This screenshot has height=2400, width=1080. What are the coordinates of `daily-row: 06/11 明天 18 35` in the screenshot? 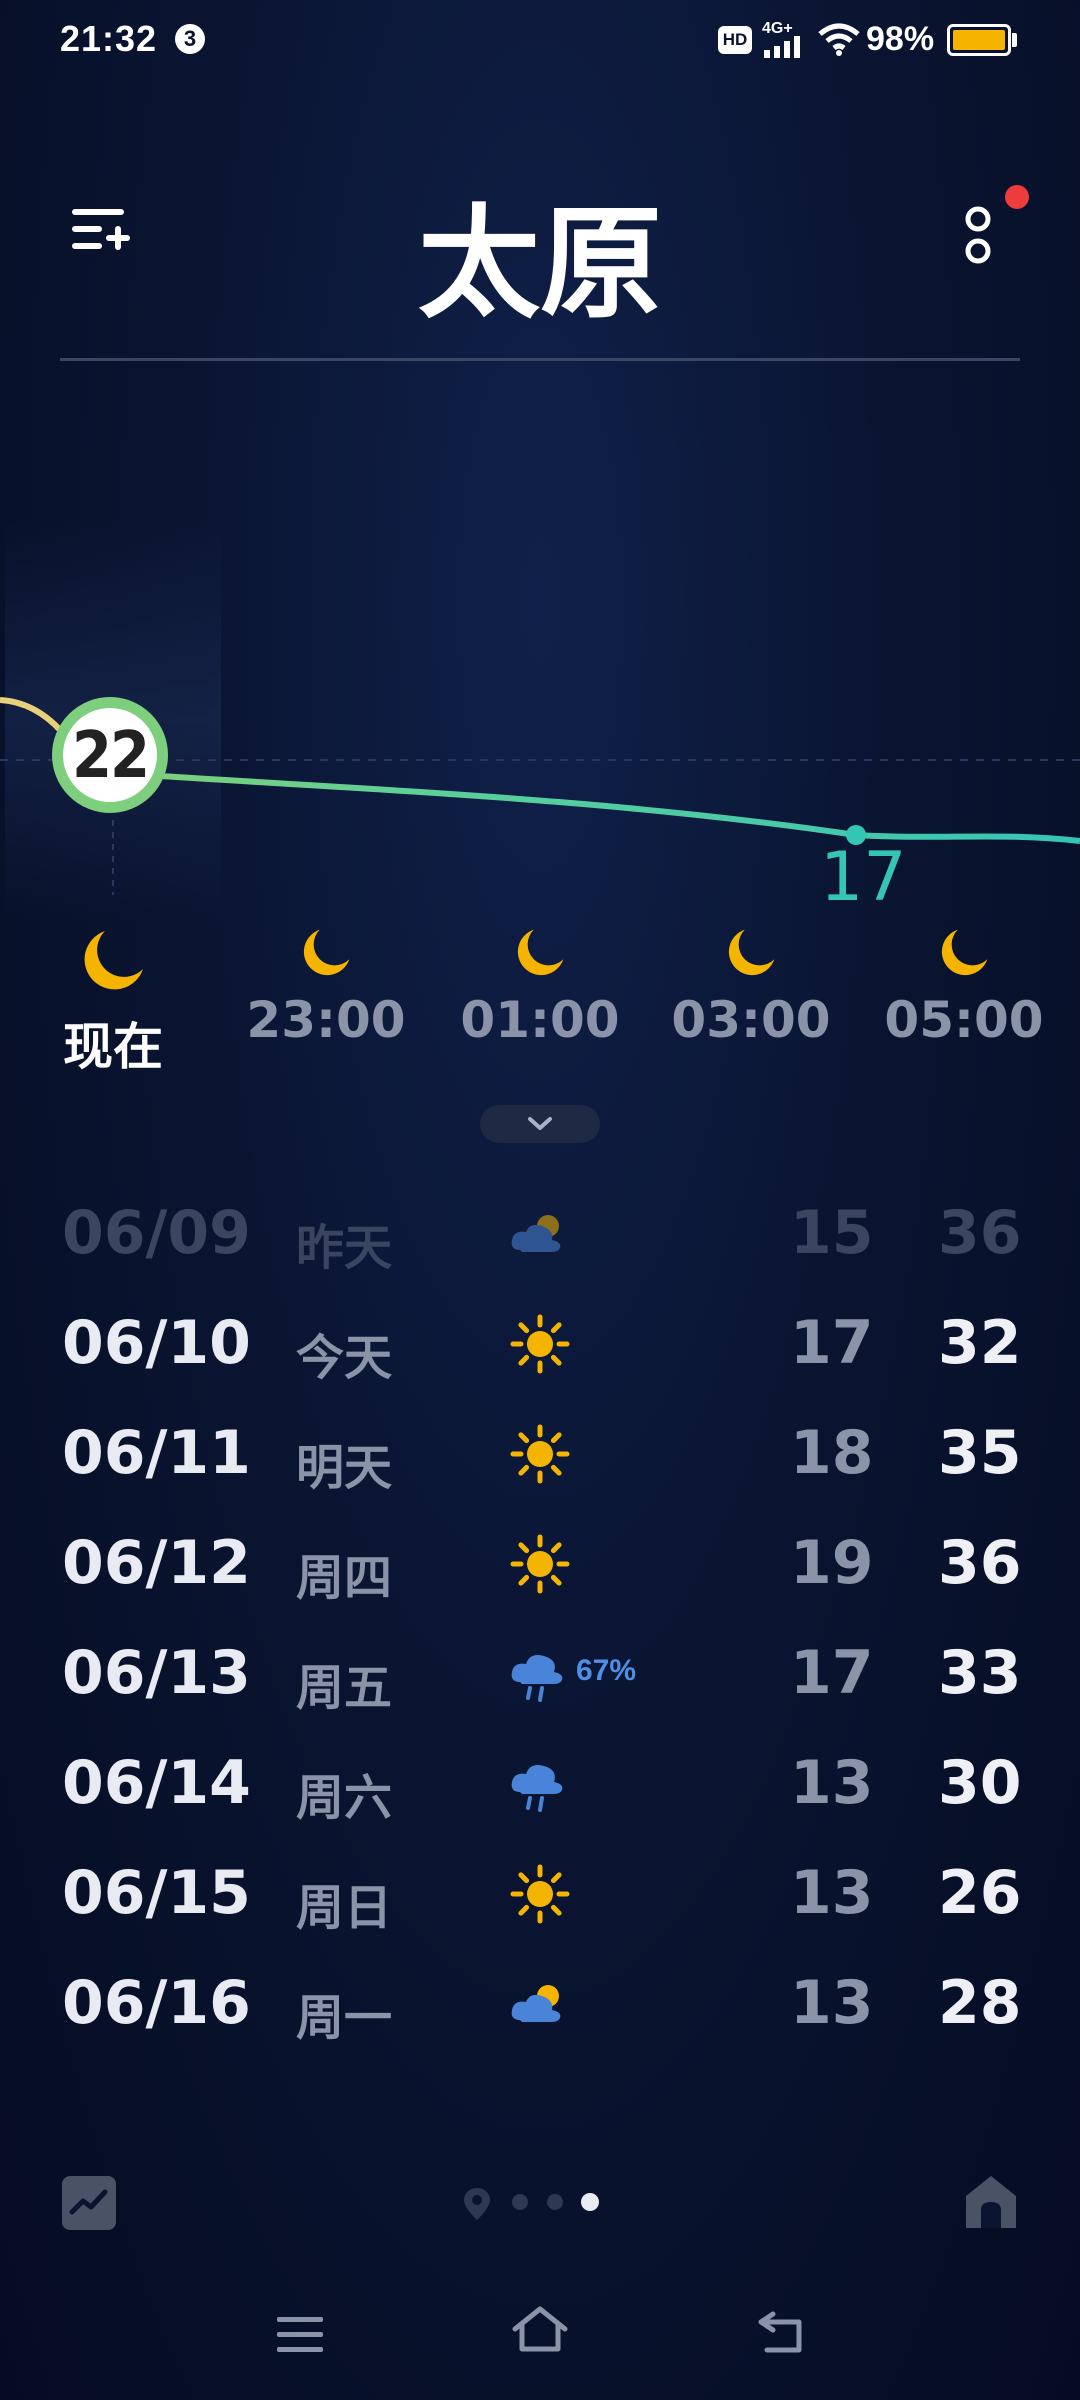 It's located at (540, 1450).